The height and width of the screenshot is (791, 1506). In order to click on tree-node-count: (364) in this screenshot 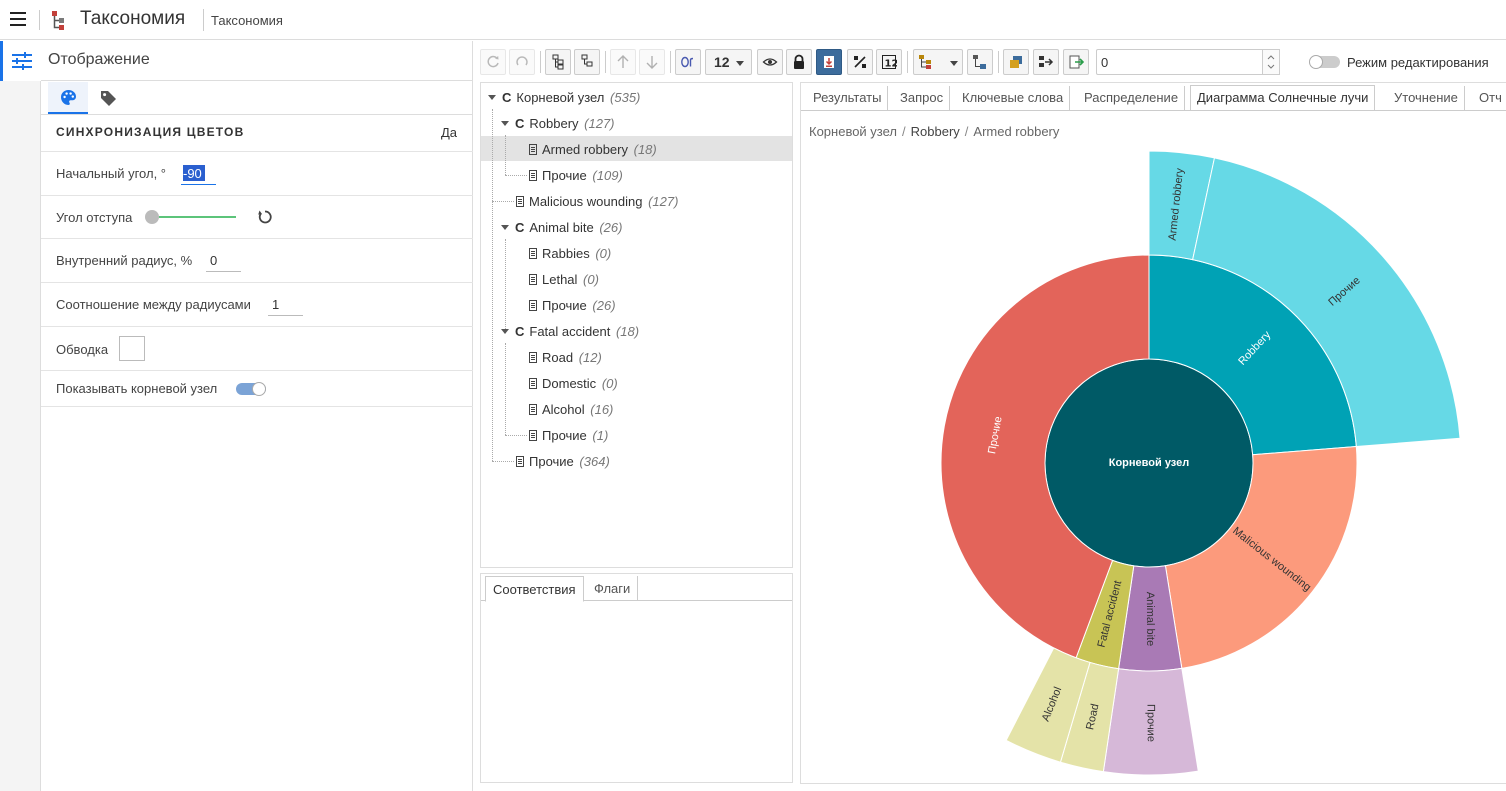, I will do `click(594, 461)`.